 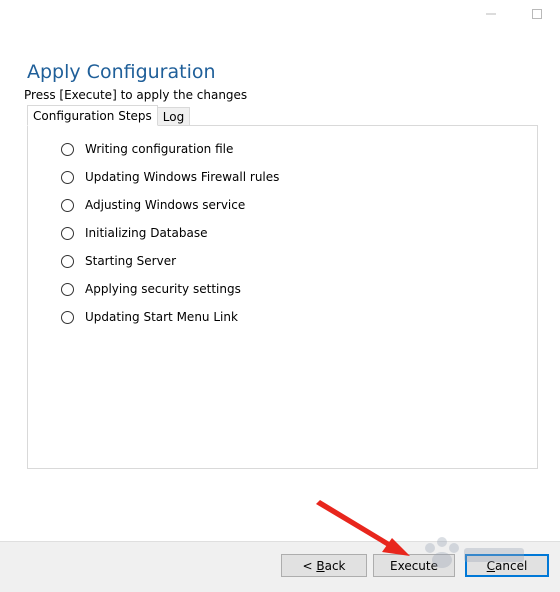 I want to click on execute-button: Execute, so click(x=414, y=565).